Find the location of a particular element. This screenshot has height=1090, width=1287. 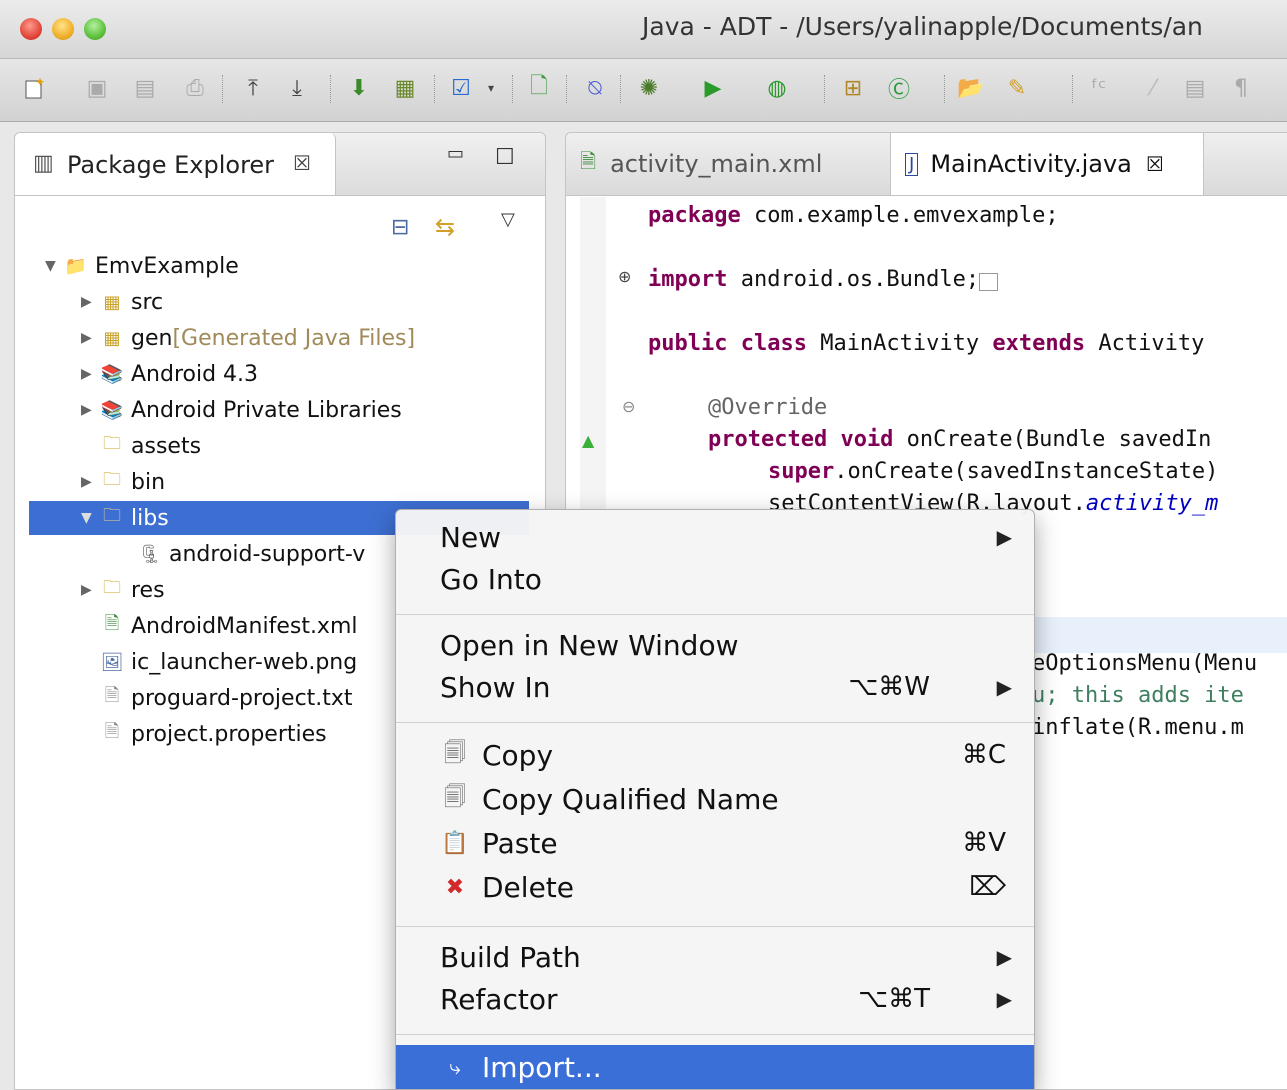

tree-item-label: project.properties is located at coordinates (229, 734).